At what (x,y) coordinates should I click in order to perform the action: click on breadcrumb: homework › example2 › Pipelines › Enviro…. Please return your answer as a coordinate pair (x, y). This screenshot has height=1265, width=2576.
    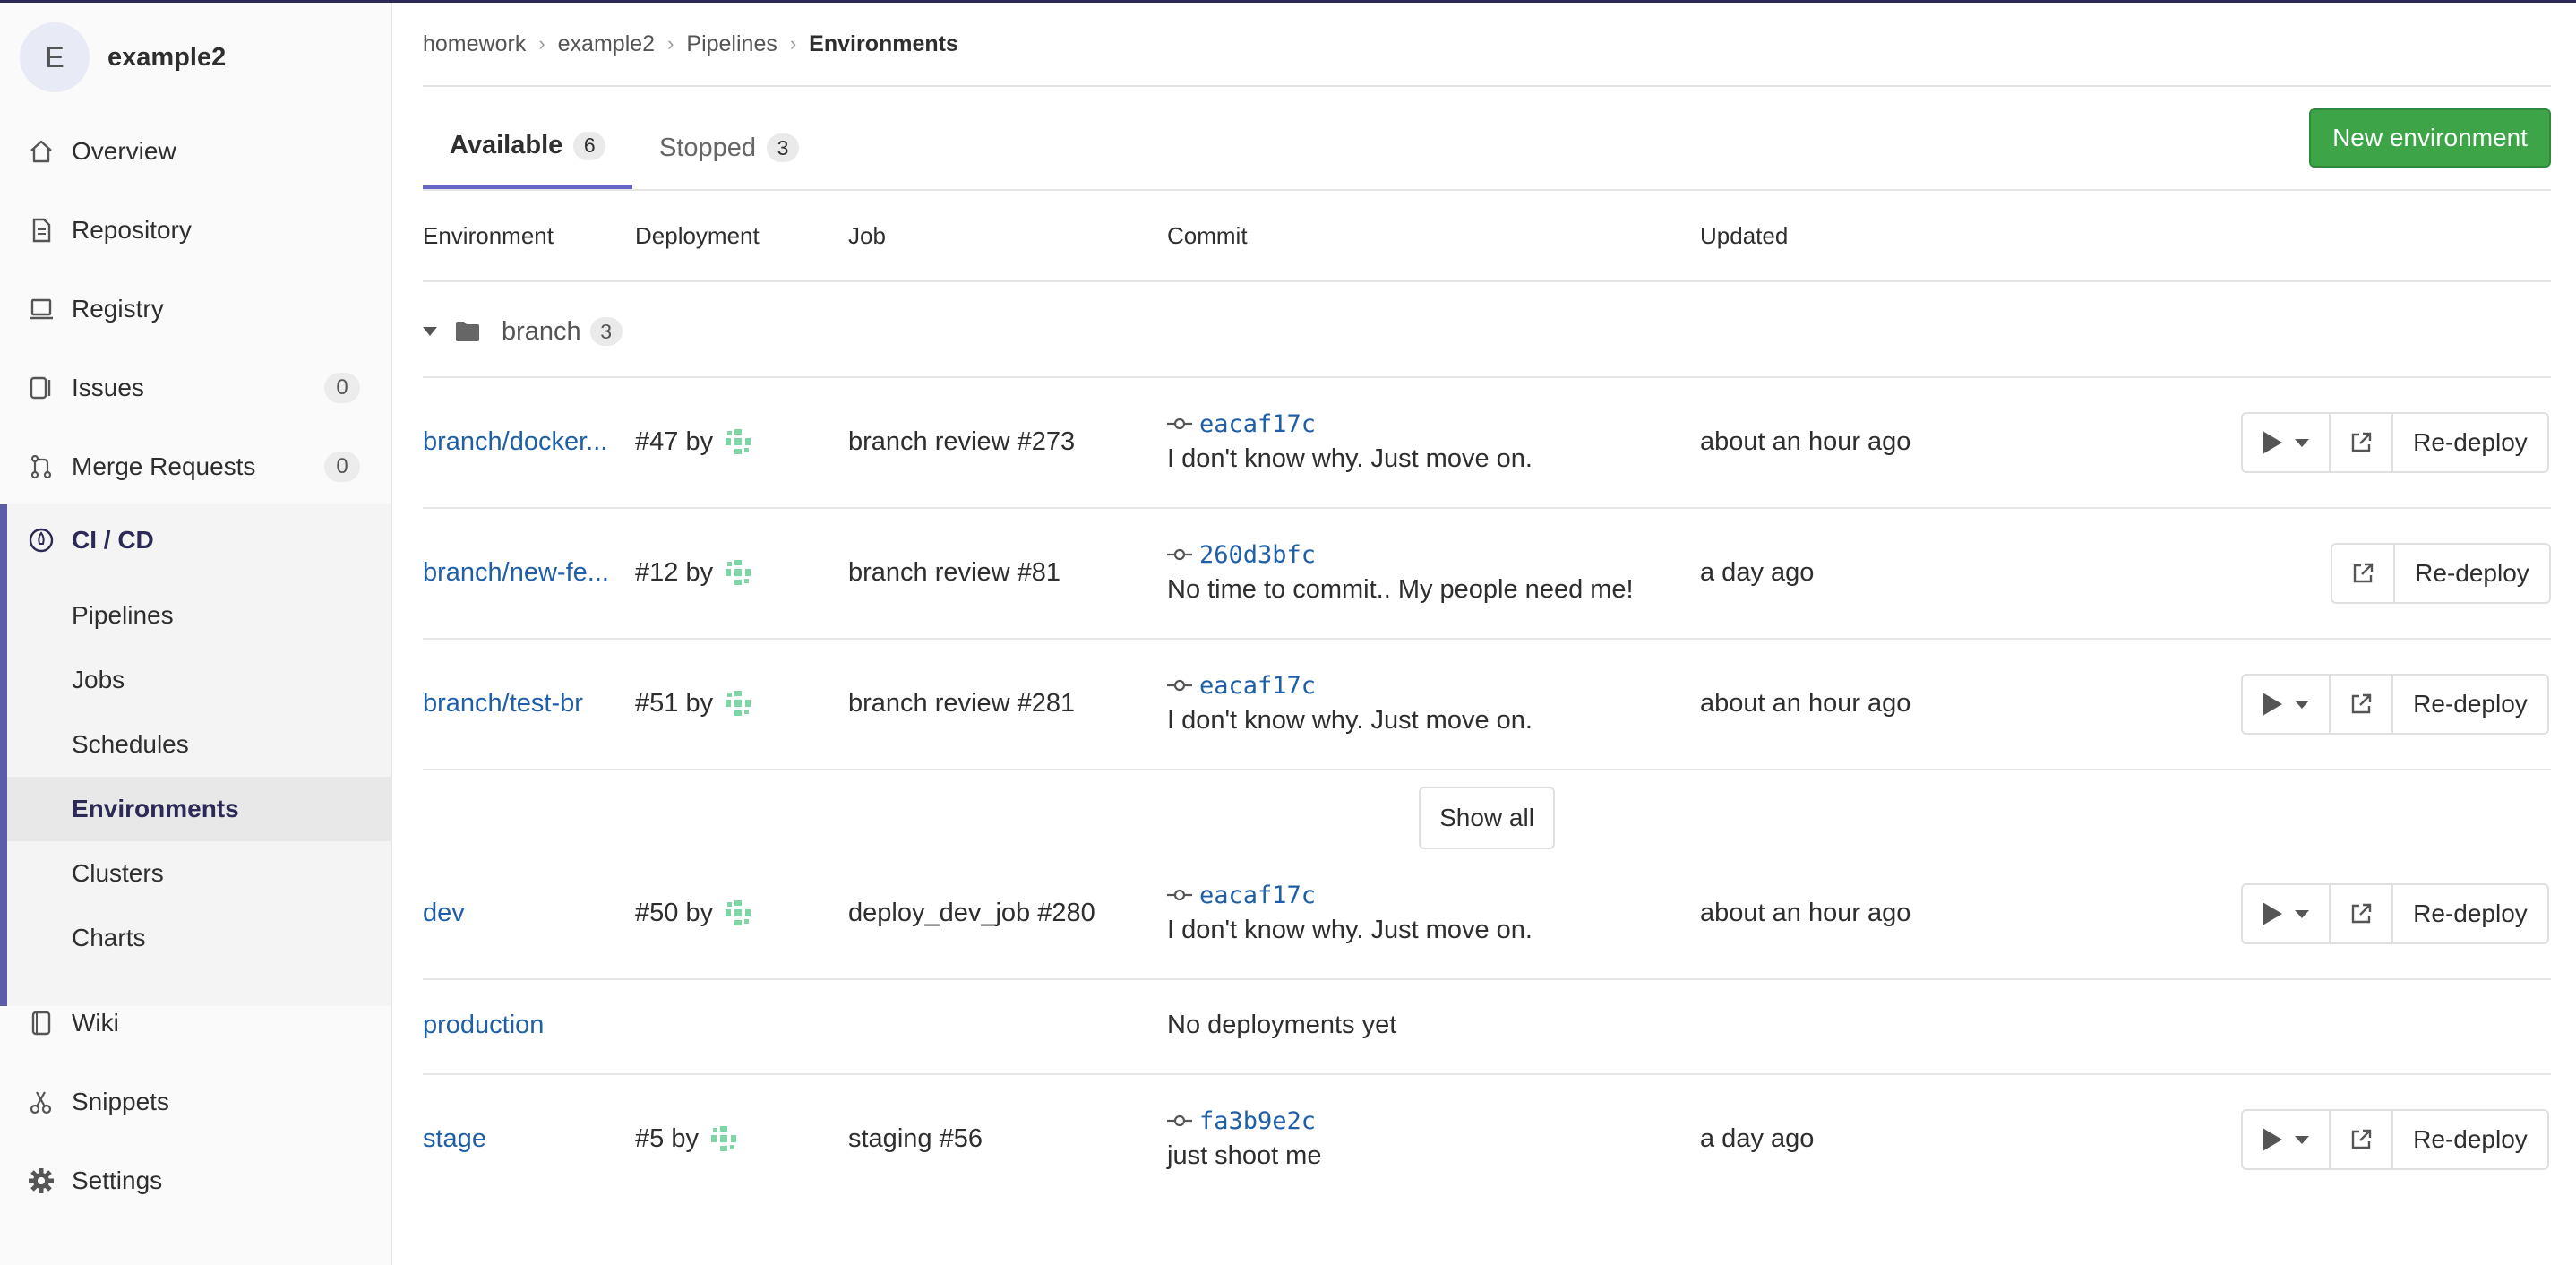
    Looking at the image, I should click on (690, 44).